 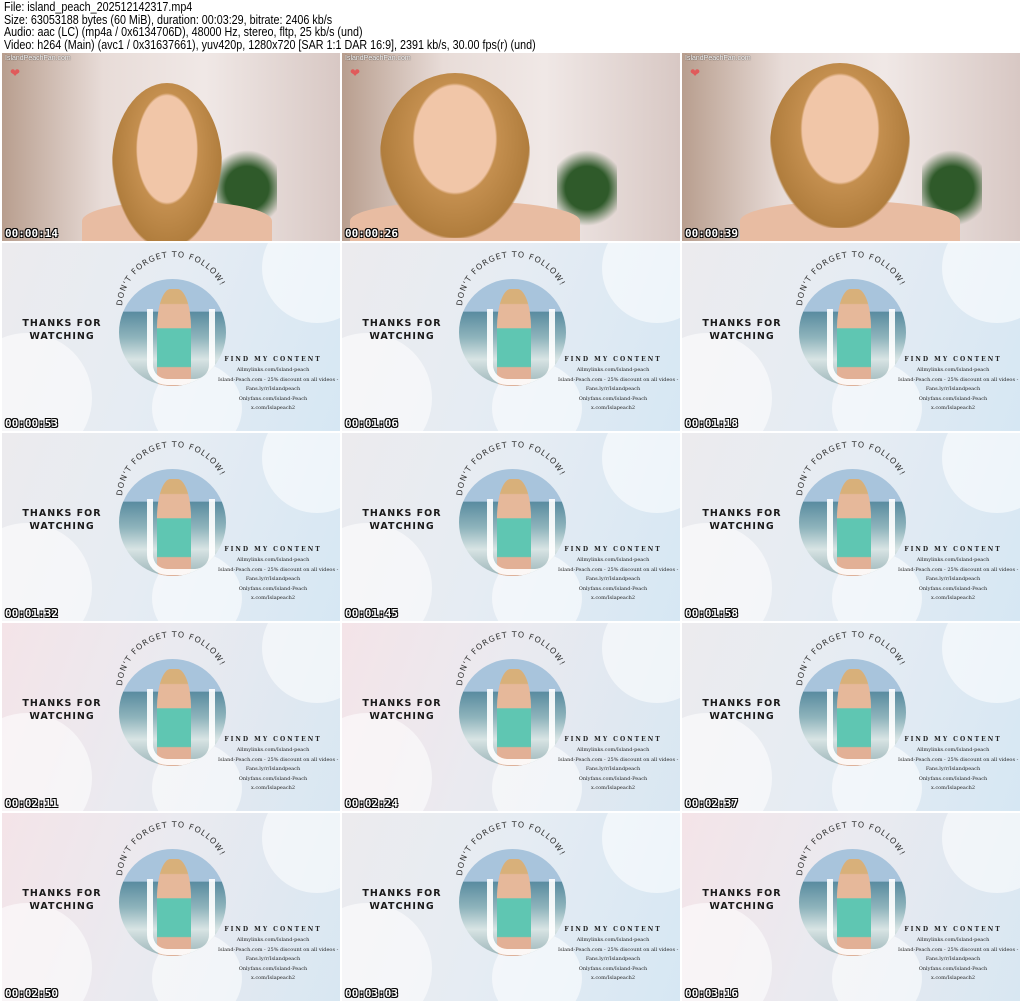 I want to click on timestamp: 00:03:03, so click(x=371, y=993).